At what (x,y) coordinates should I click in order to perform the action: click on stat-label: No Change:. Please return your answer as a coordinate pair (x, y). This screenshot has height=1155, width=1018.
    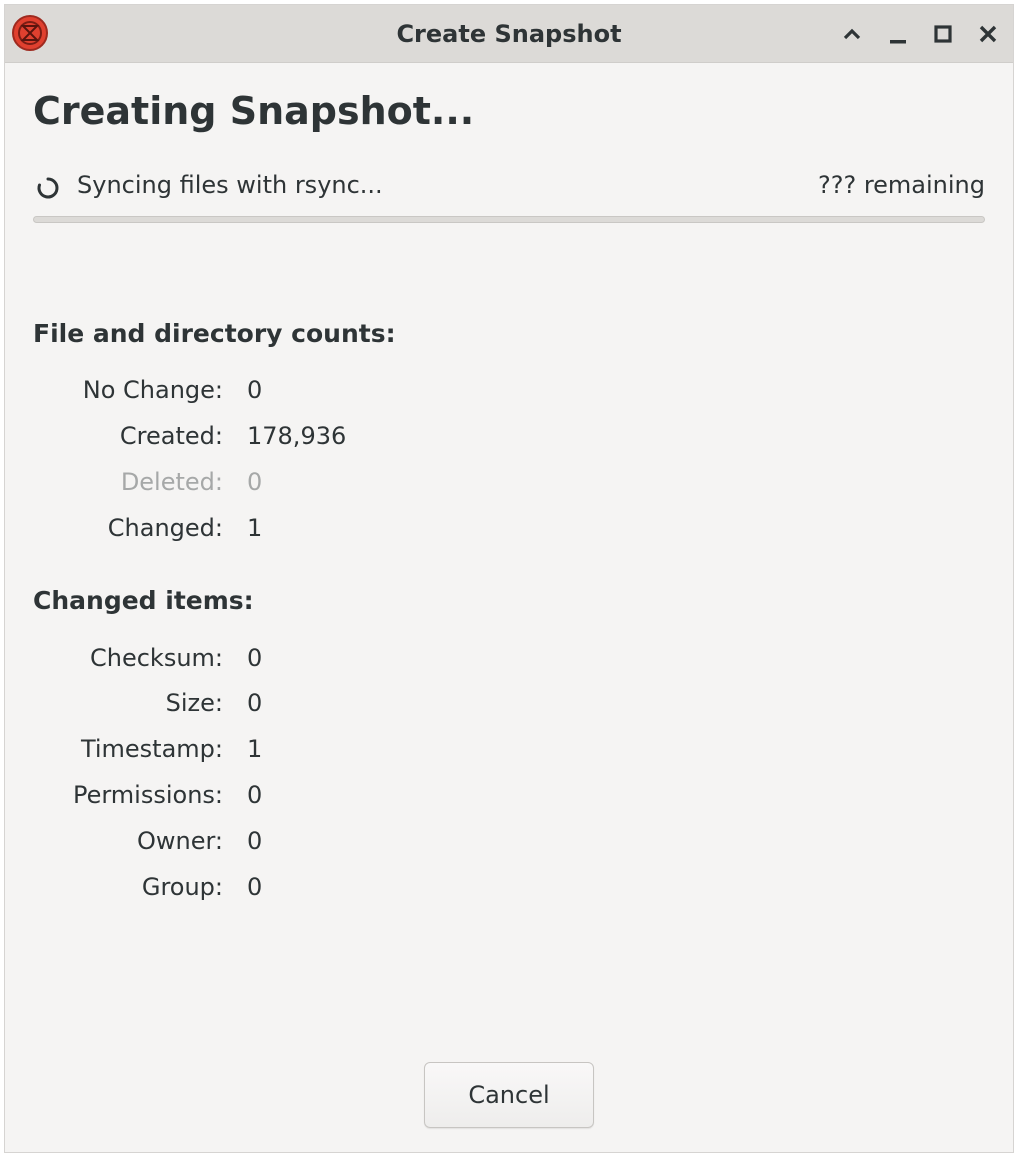
    Looking at the image, I should click on (152, 390).